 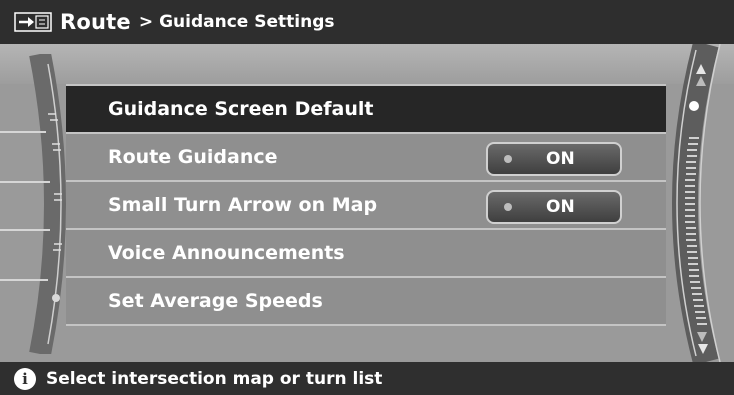 What do you see at coordinates (226, 253) in the screenshot?
I see `list-item-label: Voice Announcements` at bounding box center [226, 253].